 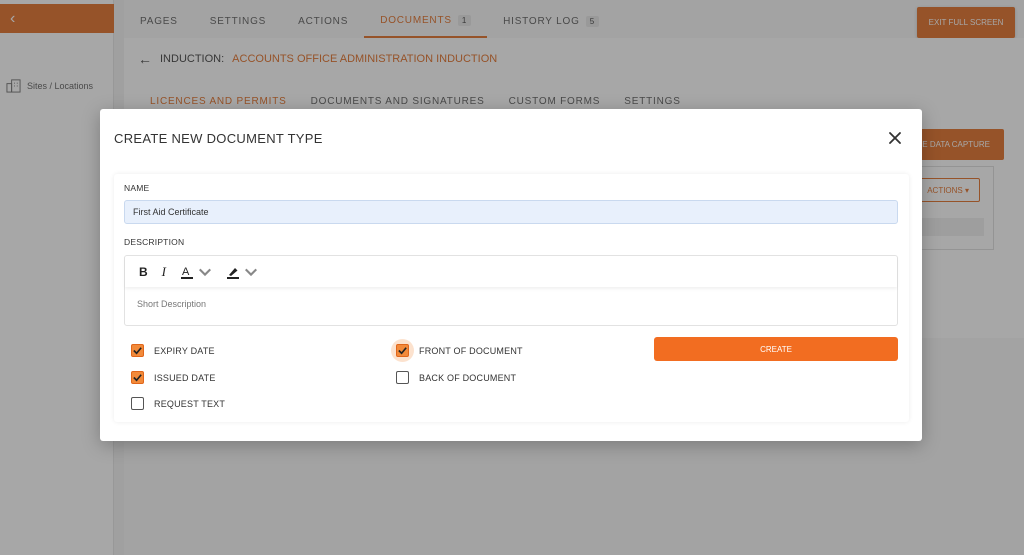 I want to click on description-editor: B I A Short Description, so click(x=511, y=290).